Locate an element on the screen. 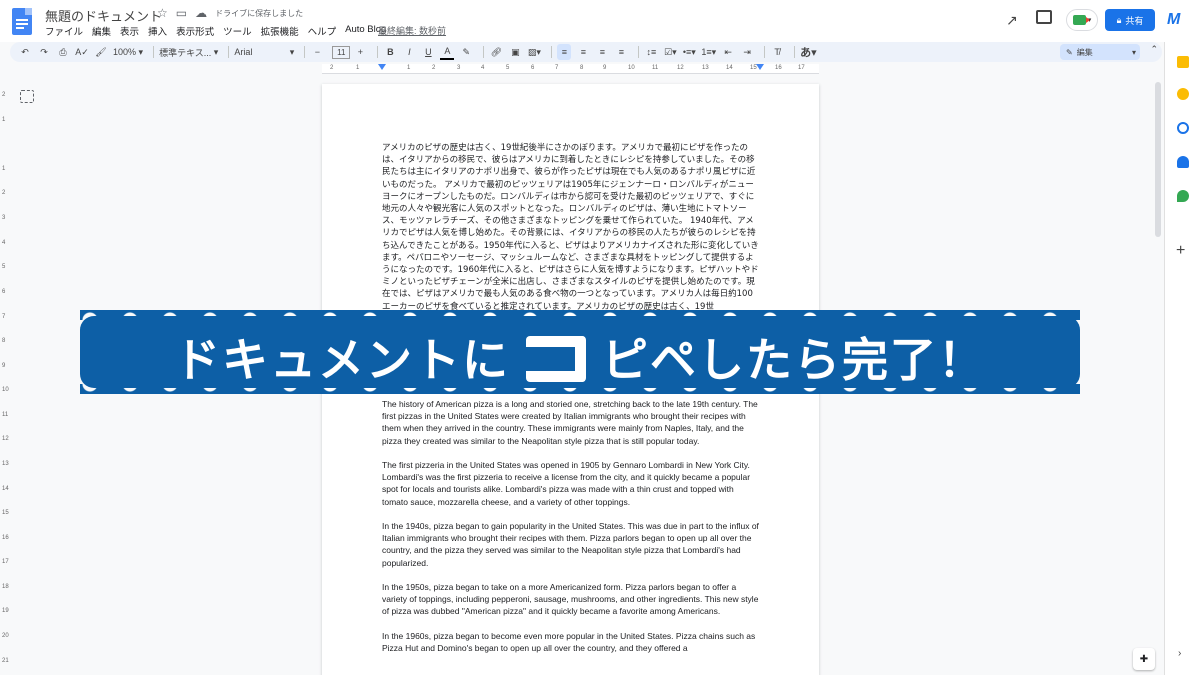 The height and width of the screenshot is (675, 1200). ruler-tick: 16 is located at coordinates (778, 68).